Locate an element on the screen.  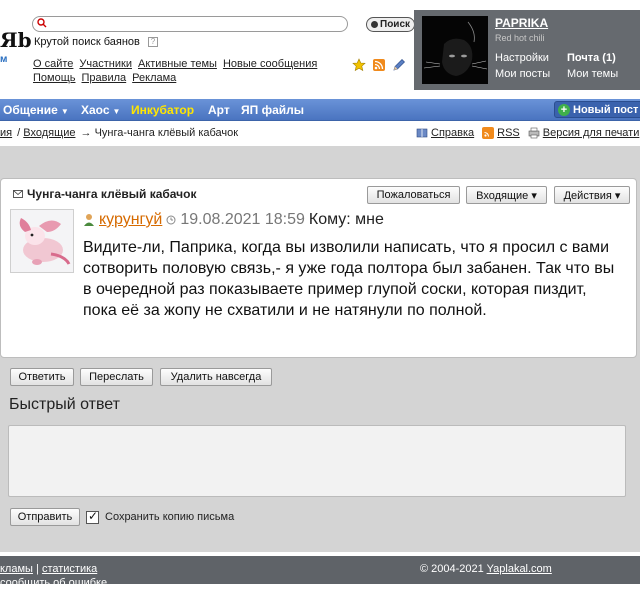
user-my-posts-link: Мои посты is located at coordinates (522, 74).